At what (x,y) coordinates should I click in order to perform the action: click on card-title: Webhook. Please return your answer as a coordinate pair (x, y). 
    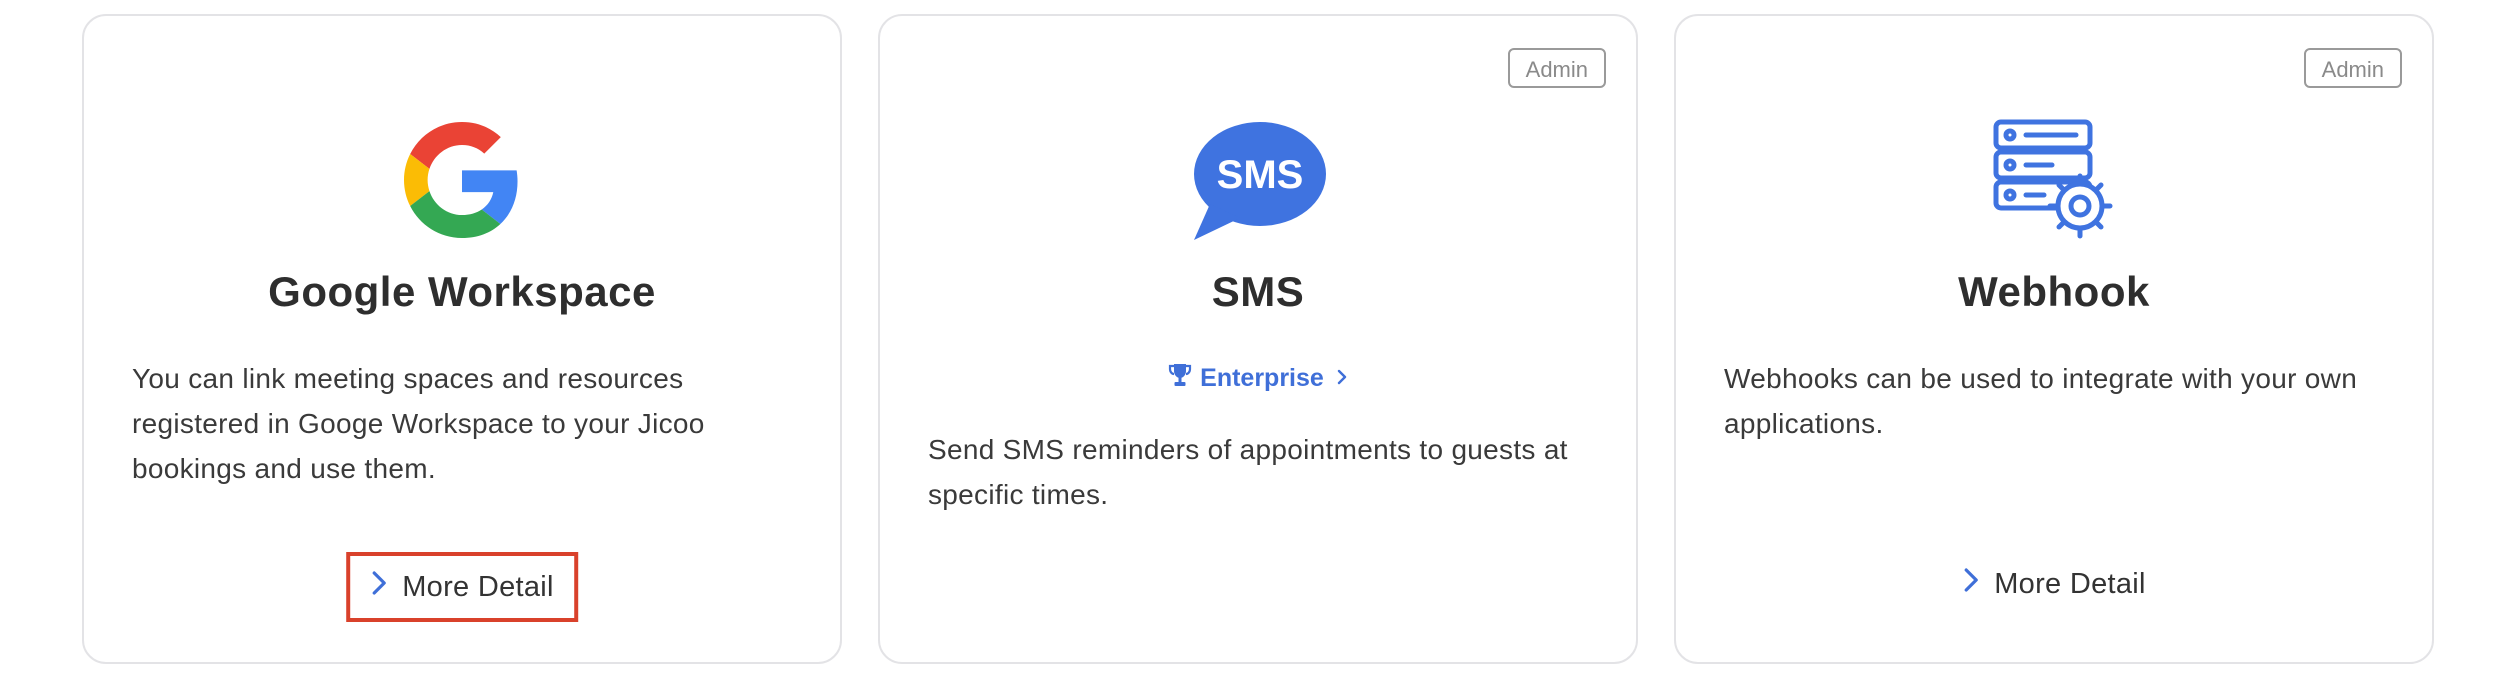
    Looking at the image, I should click on (2054, 291).